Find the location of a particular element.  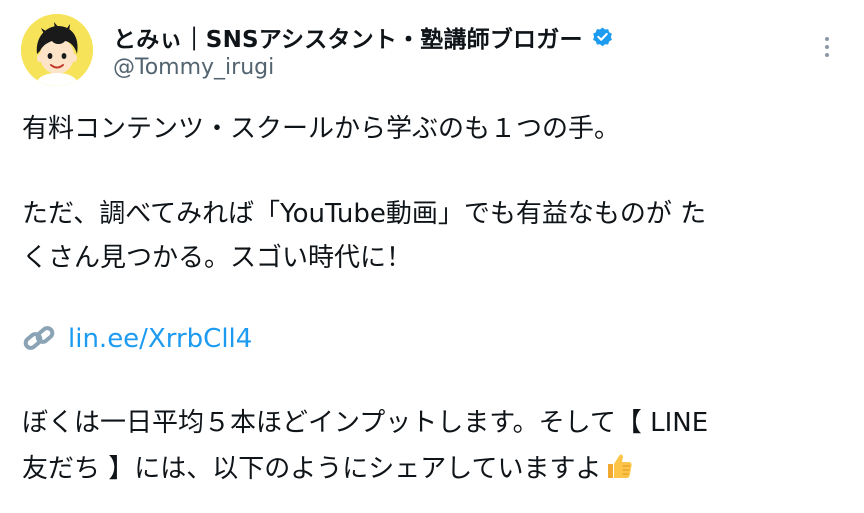

author-handle: @Tommy_irugi is located at coordinates (193, 67).